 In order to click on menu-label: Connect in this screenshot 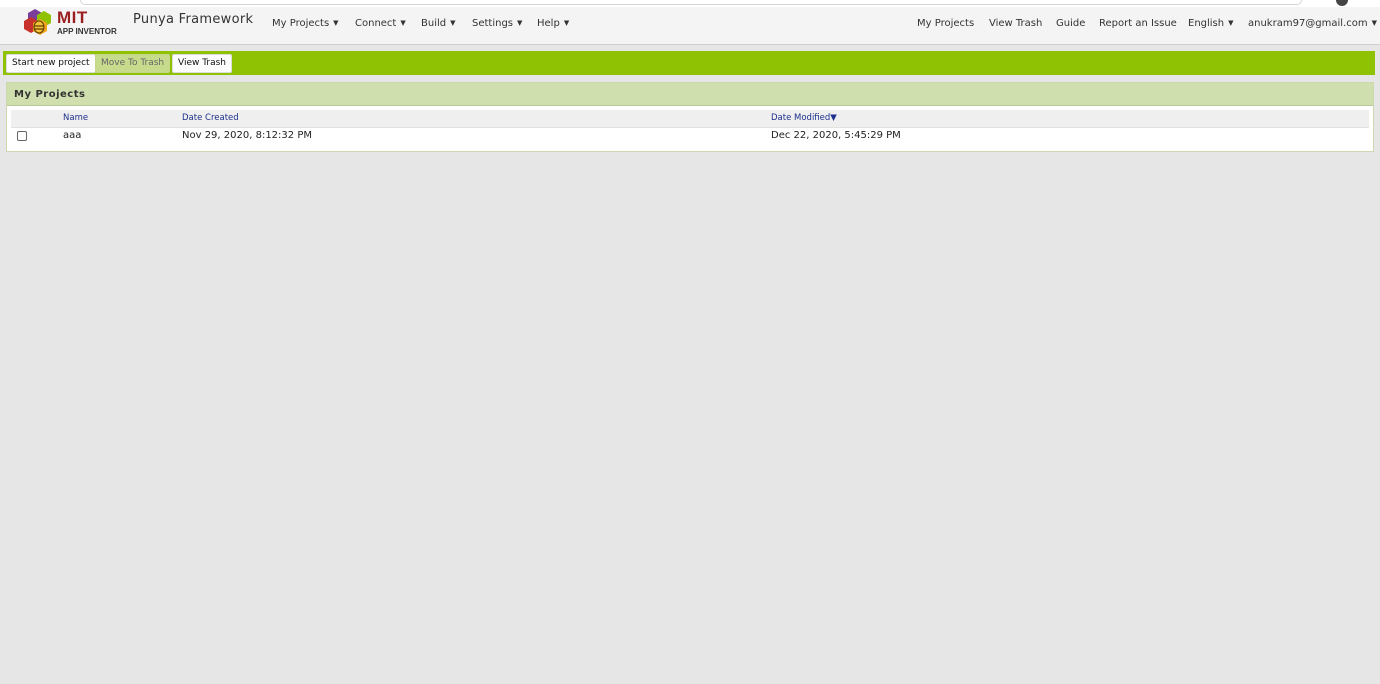, I will do `click(376, 23)`.